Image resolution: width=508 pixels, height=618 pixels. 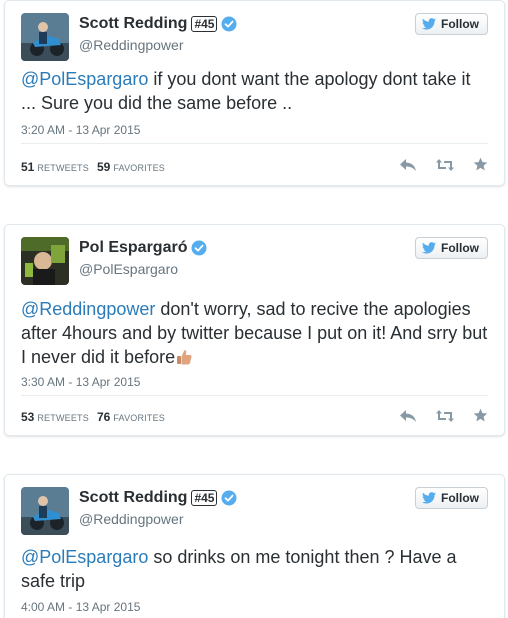 I want to click on tweet-stats: 53 Retweets 76 Favorites, so click(x=93, y=417).